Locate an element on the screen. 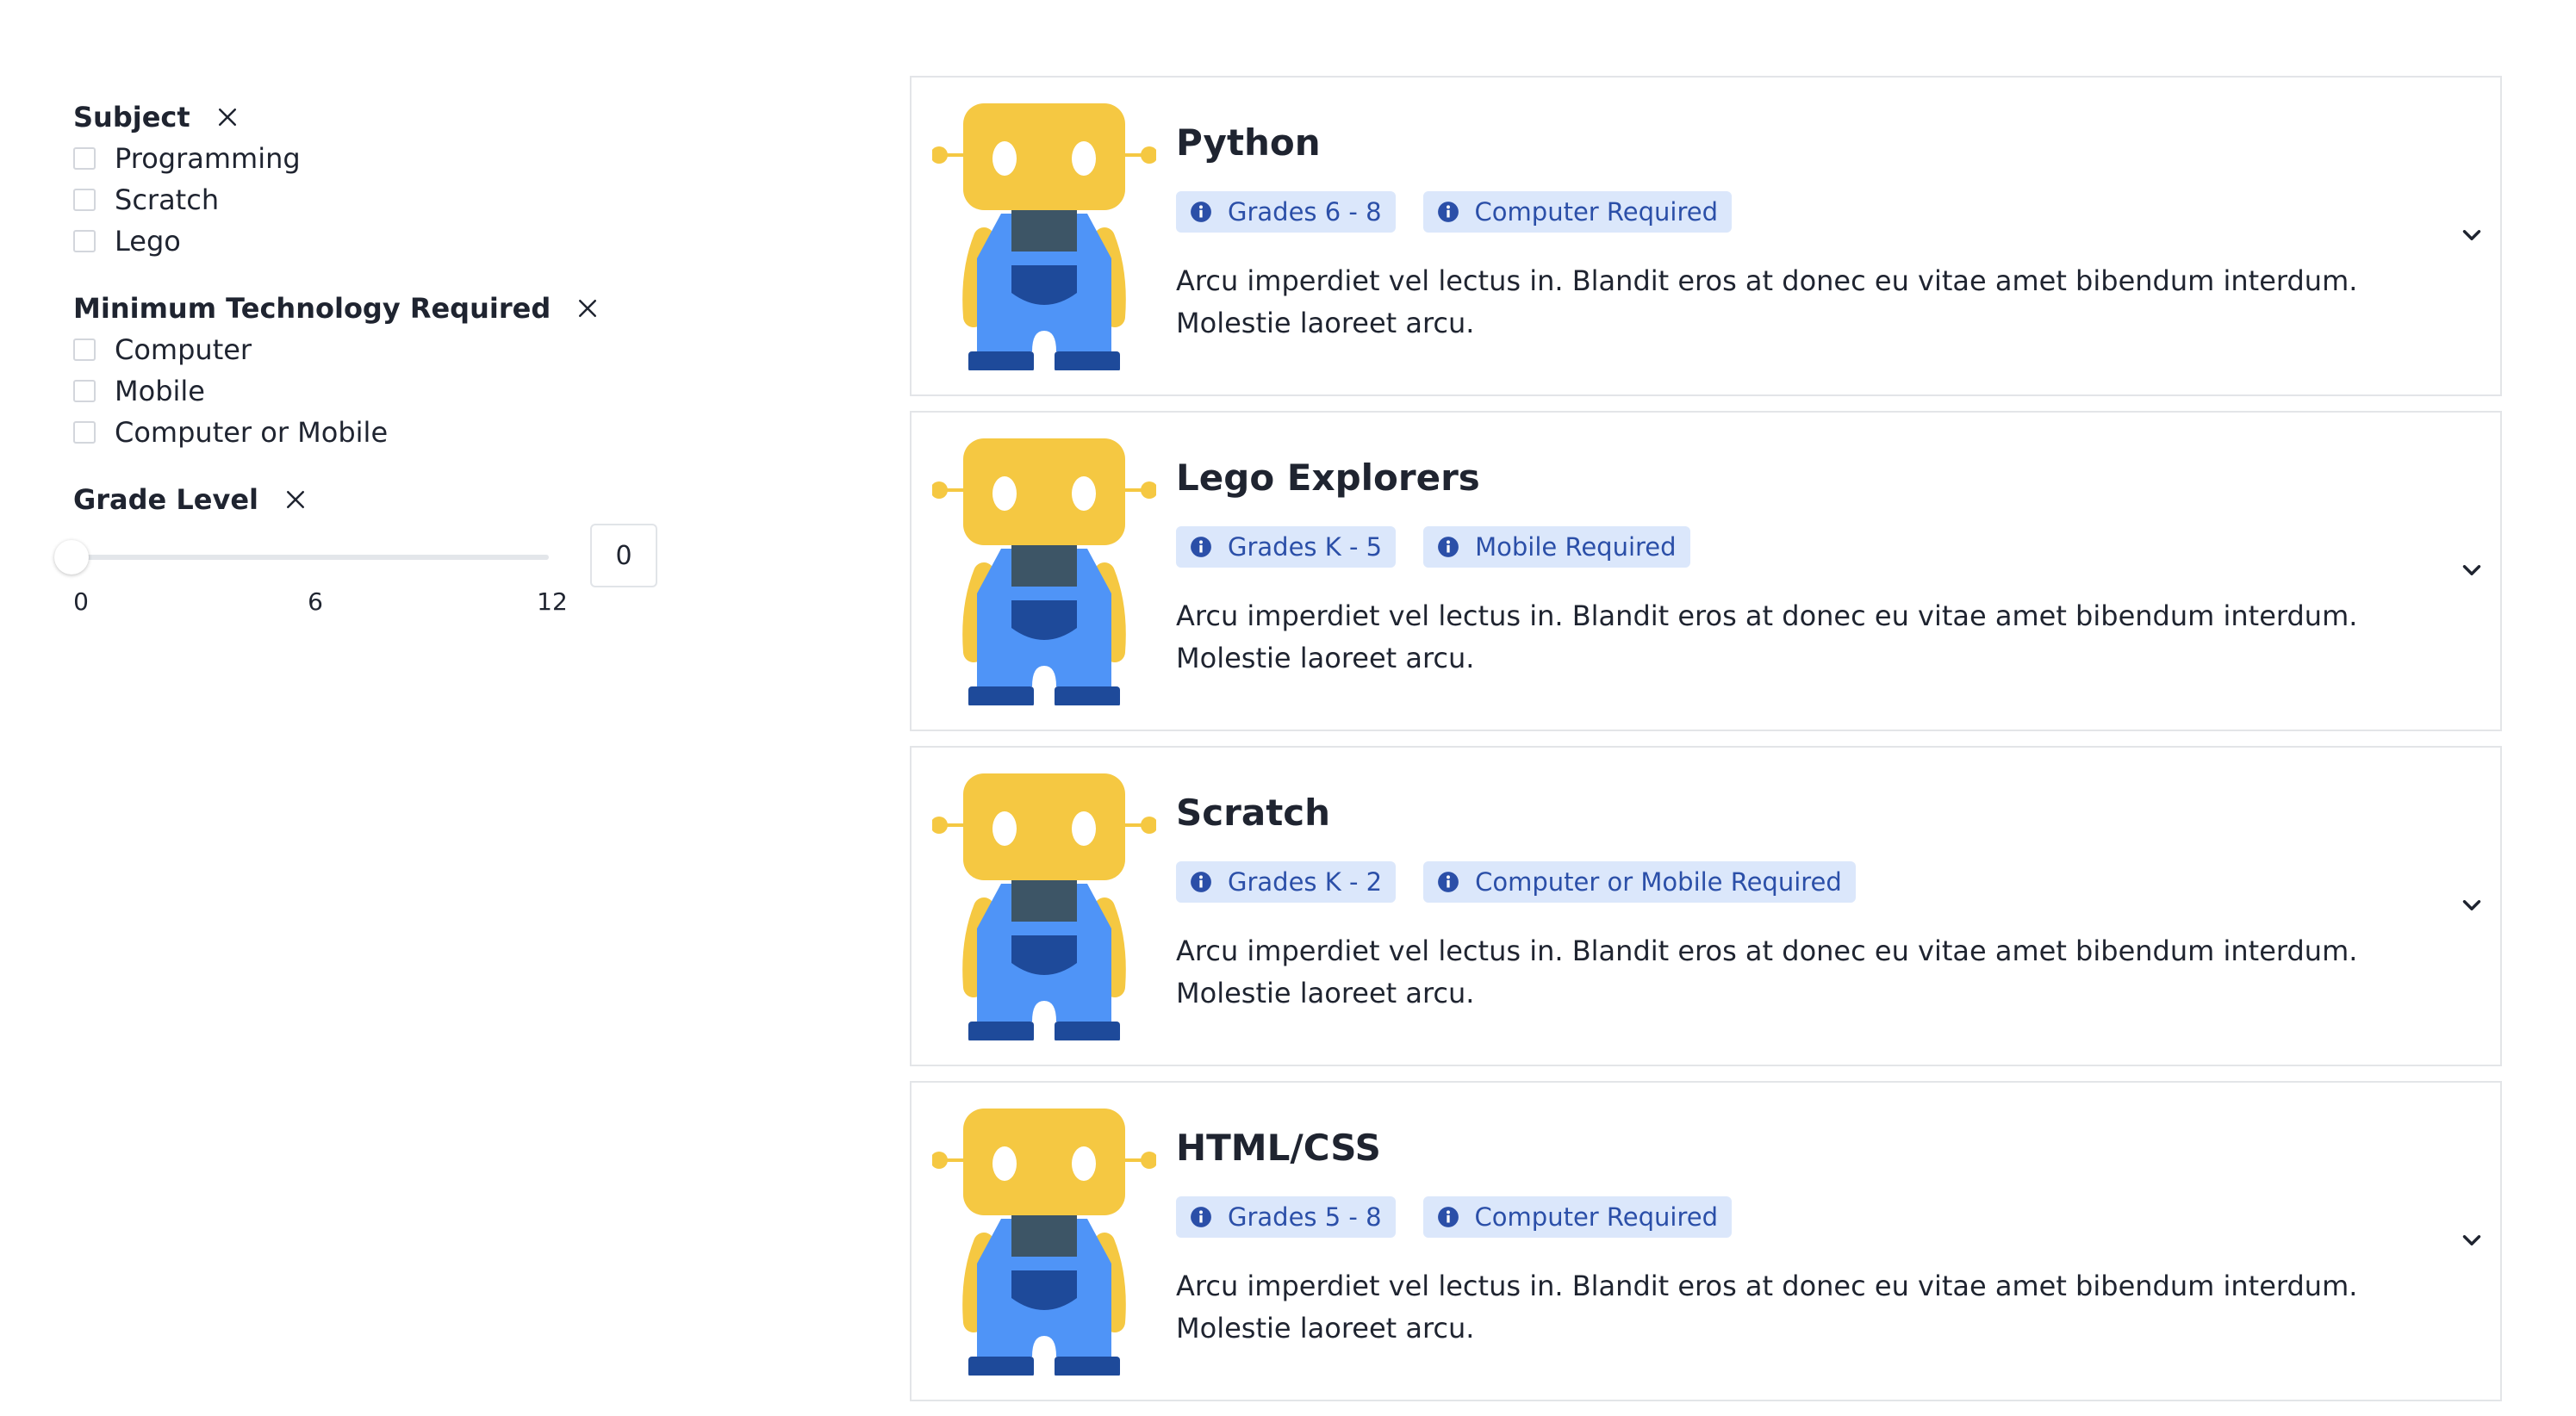  tech-badge: Computer or Mobile Required is located at coordinates (1640, 882).